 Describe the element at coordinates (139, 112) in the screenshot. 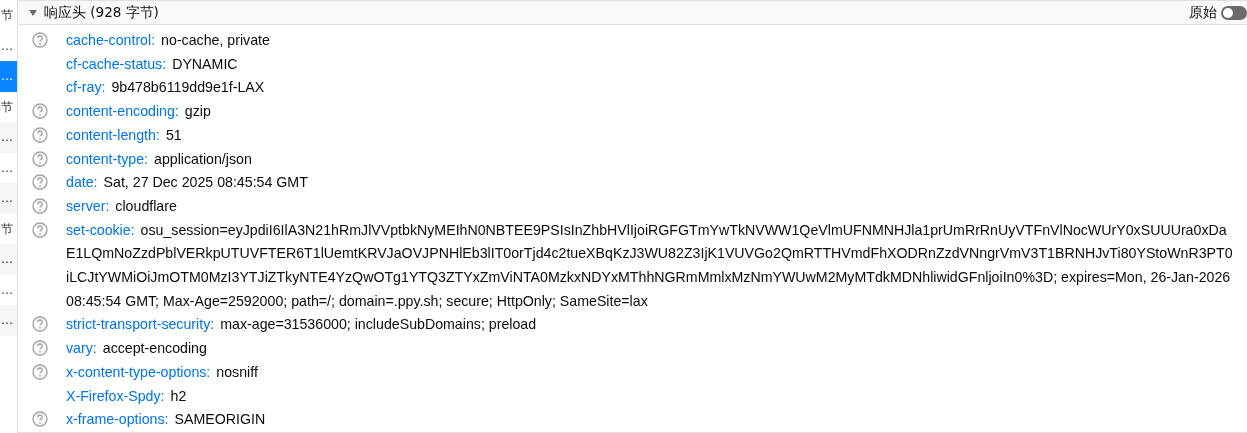

I see `header-entry: content-encoding: gzip` at that location.